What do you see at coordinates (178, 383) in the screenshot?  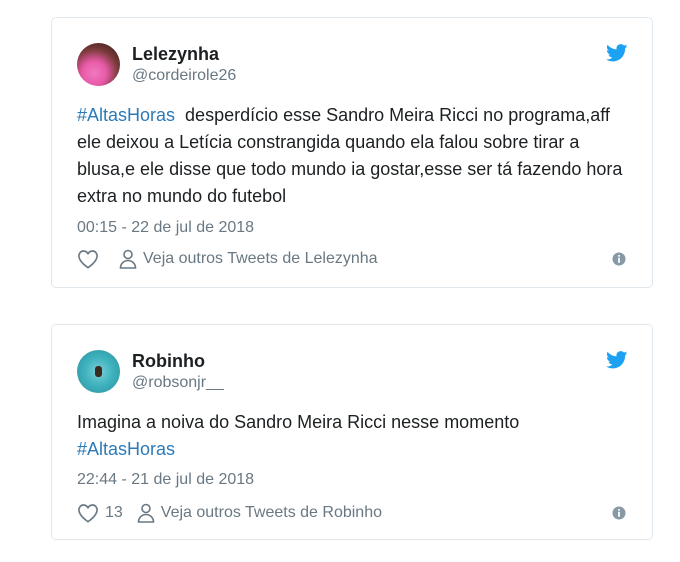 I see `user-handle: @robsonjr__` at bounding box center [178, 383].